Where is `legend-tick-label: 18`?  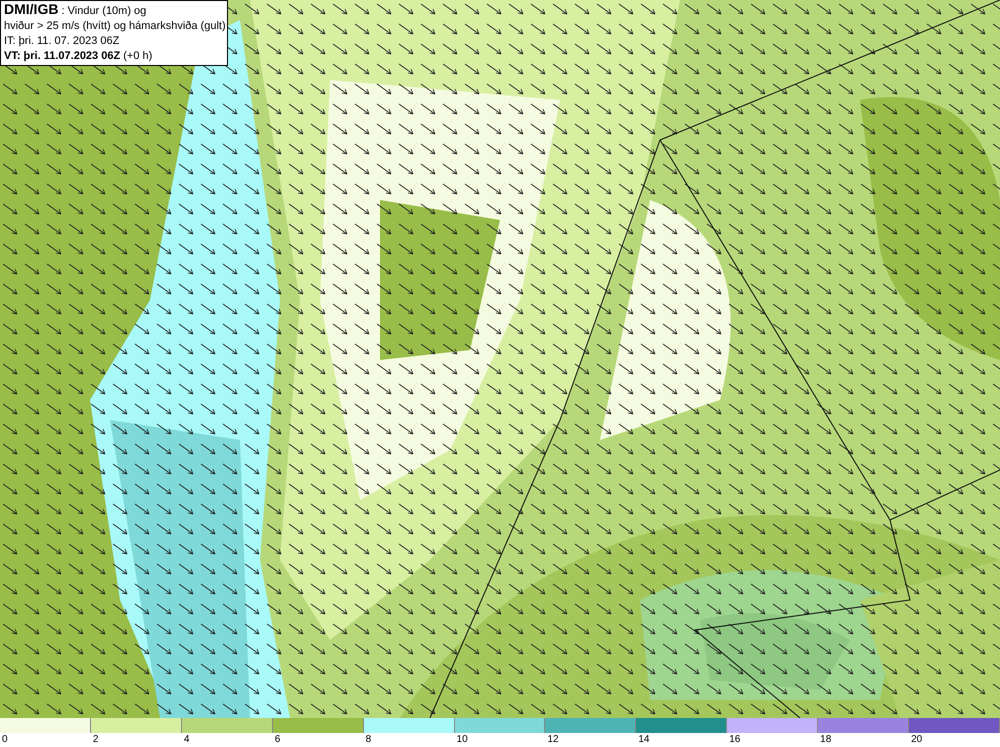 legend-tick-label: 18 is located at coordinates (825, 740).